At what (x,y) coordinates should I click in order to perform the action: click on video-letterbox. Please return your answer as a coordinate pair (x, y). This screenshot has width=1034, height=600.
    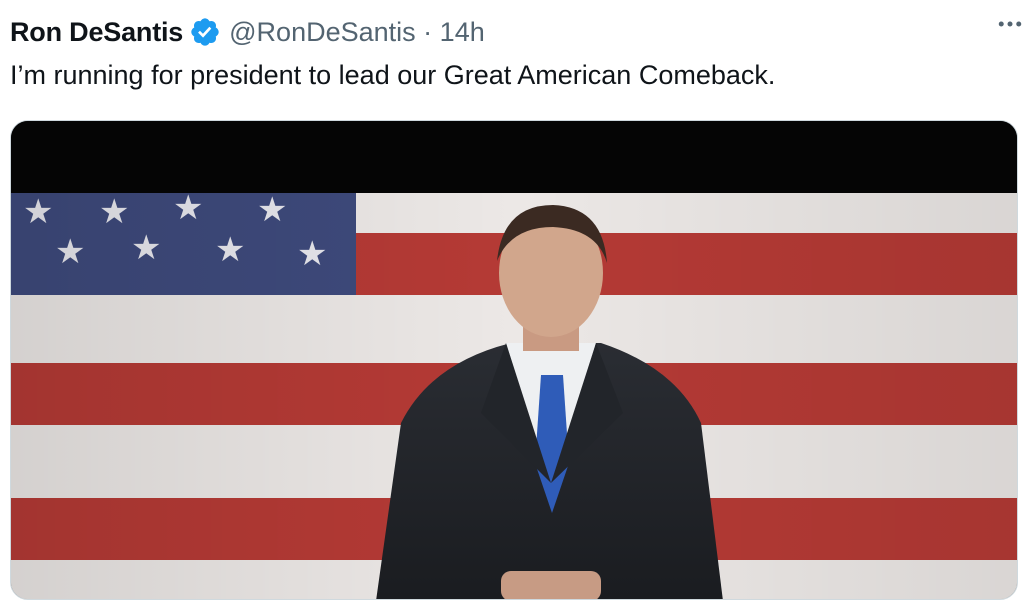
    Looking at the image, I should click on (514, 157).